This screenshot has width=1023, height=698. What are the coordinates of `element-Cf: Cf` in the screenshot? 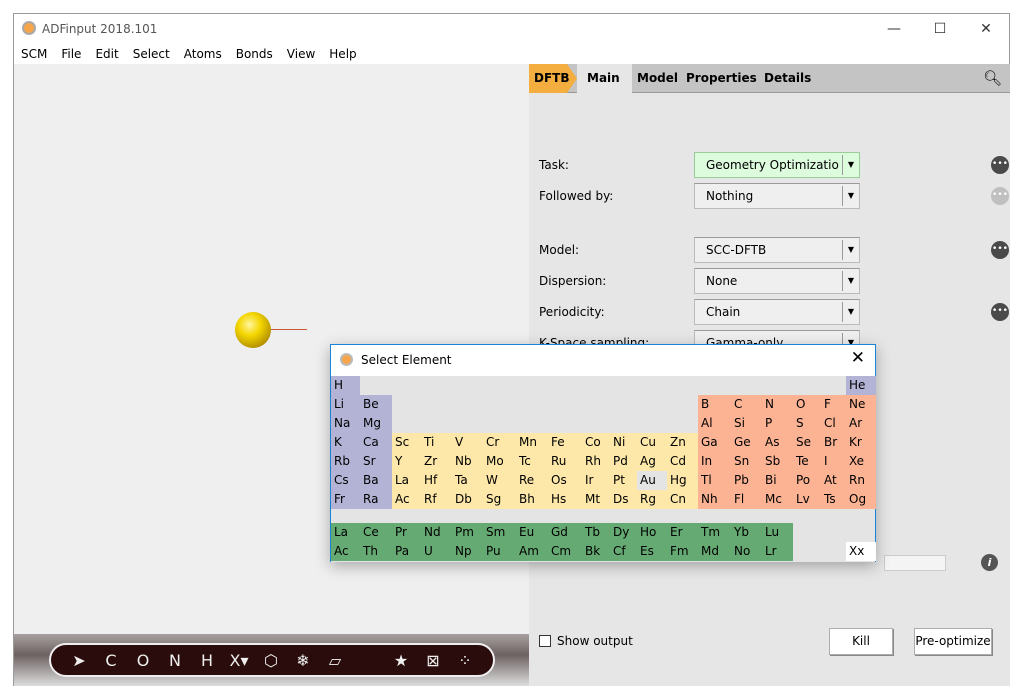 It's located at (623, 551).